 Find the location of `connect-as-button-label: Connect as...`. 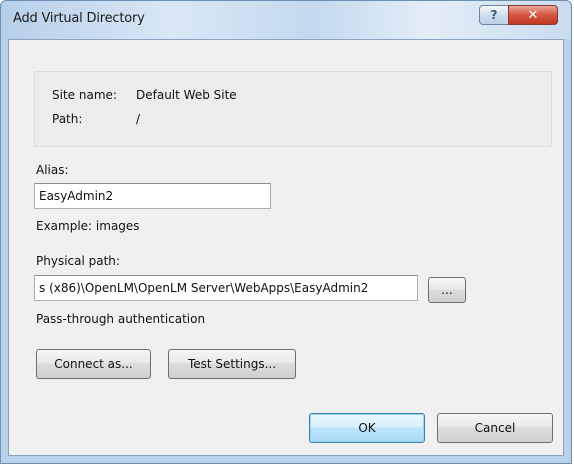

connect-as-button-label: Connect as... is located at coordinates (93, 364).